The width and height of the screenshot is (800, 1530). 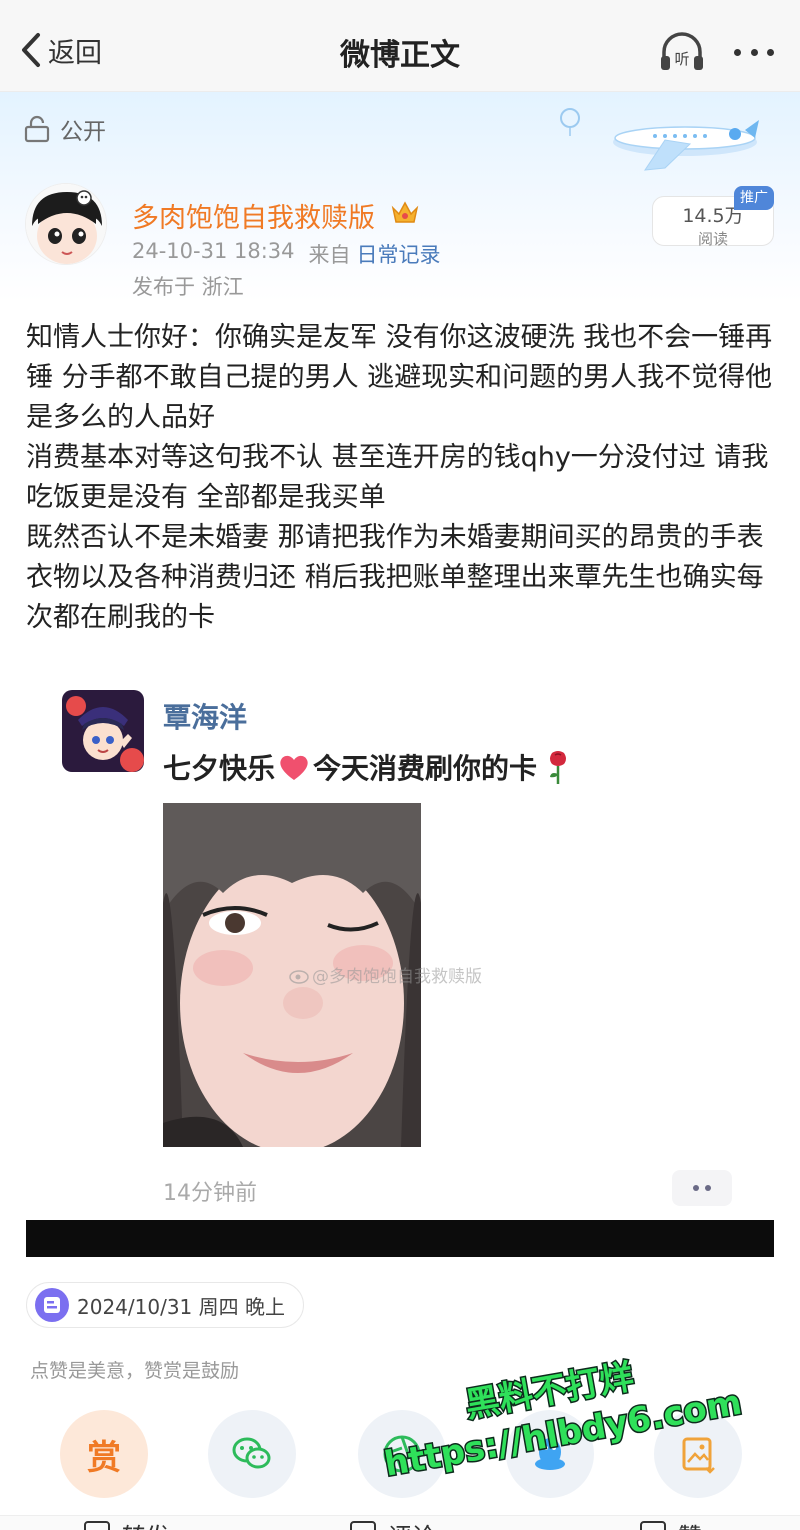 I want to click on quoted-more-button, so click(x=702, y=1188).